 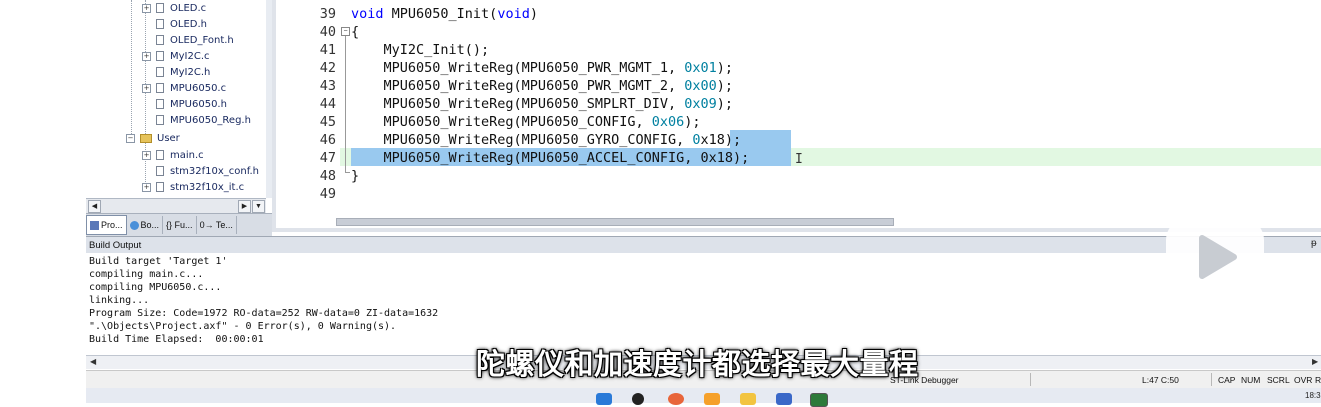 What do you see at coordinates (168, 138) in the screenshot?
I see `tree-item-label: User` at bounding box center [168, 138].